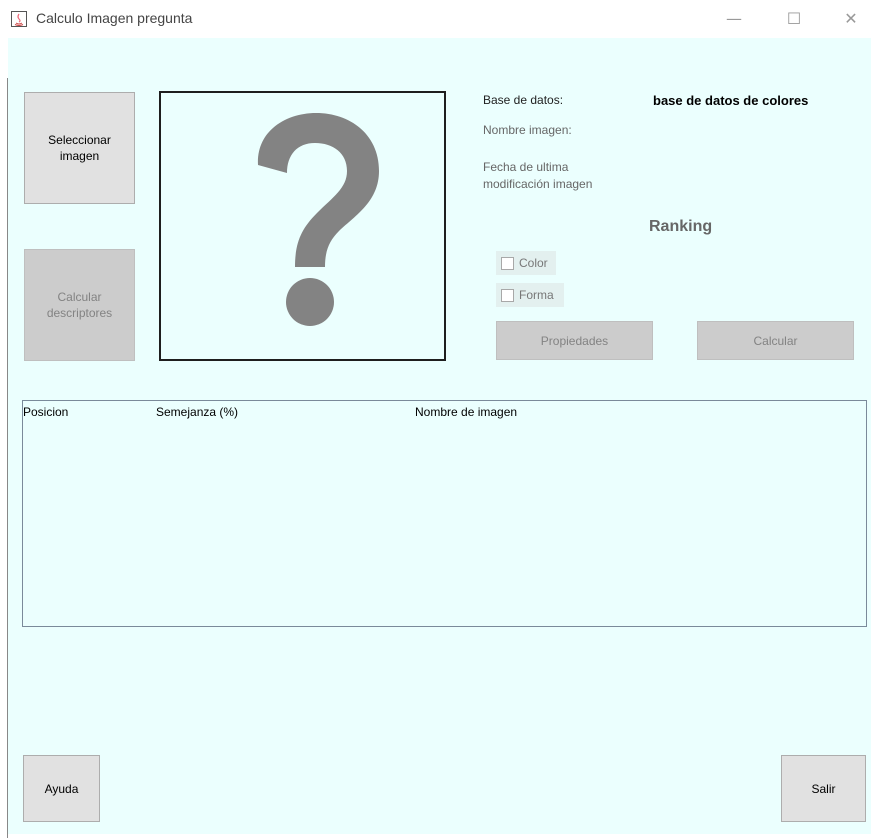 The width and height of the screenshot is (871, 838). I want to click on exit-button: Salir, so click(823, 788).